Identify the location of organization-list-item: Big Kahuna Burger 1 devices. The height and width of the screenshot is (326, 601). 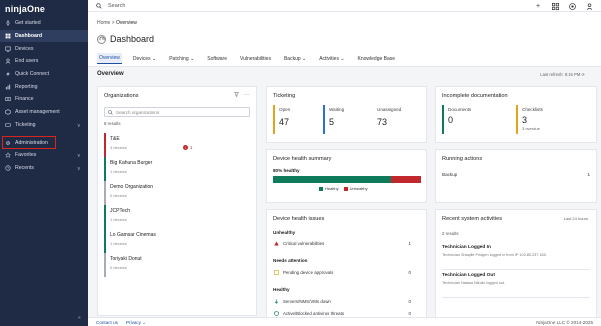
(177, 169).